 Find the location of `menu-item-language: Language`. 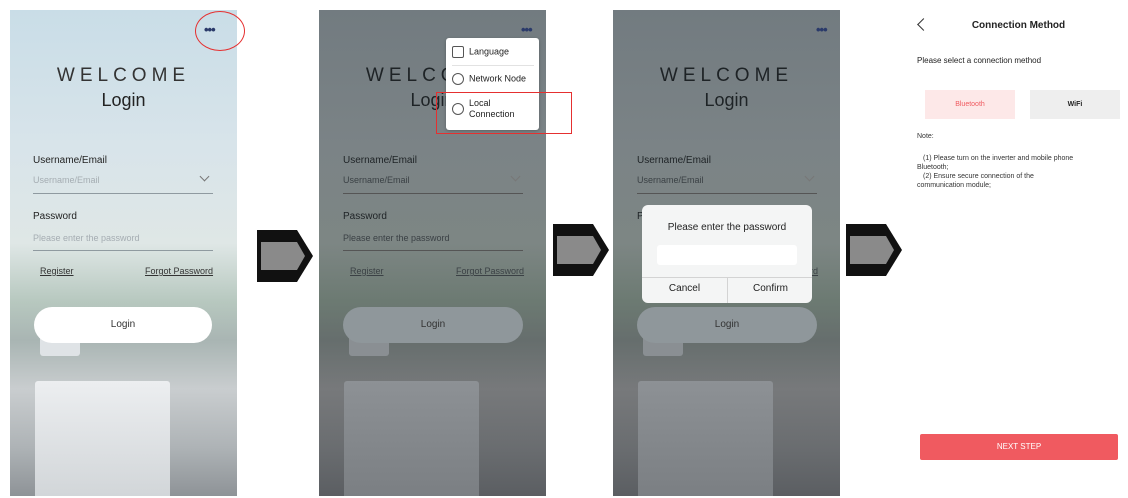

menu-item-language: Language is located at coordinates (480, 52).